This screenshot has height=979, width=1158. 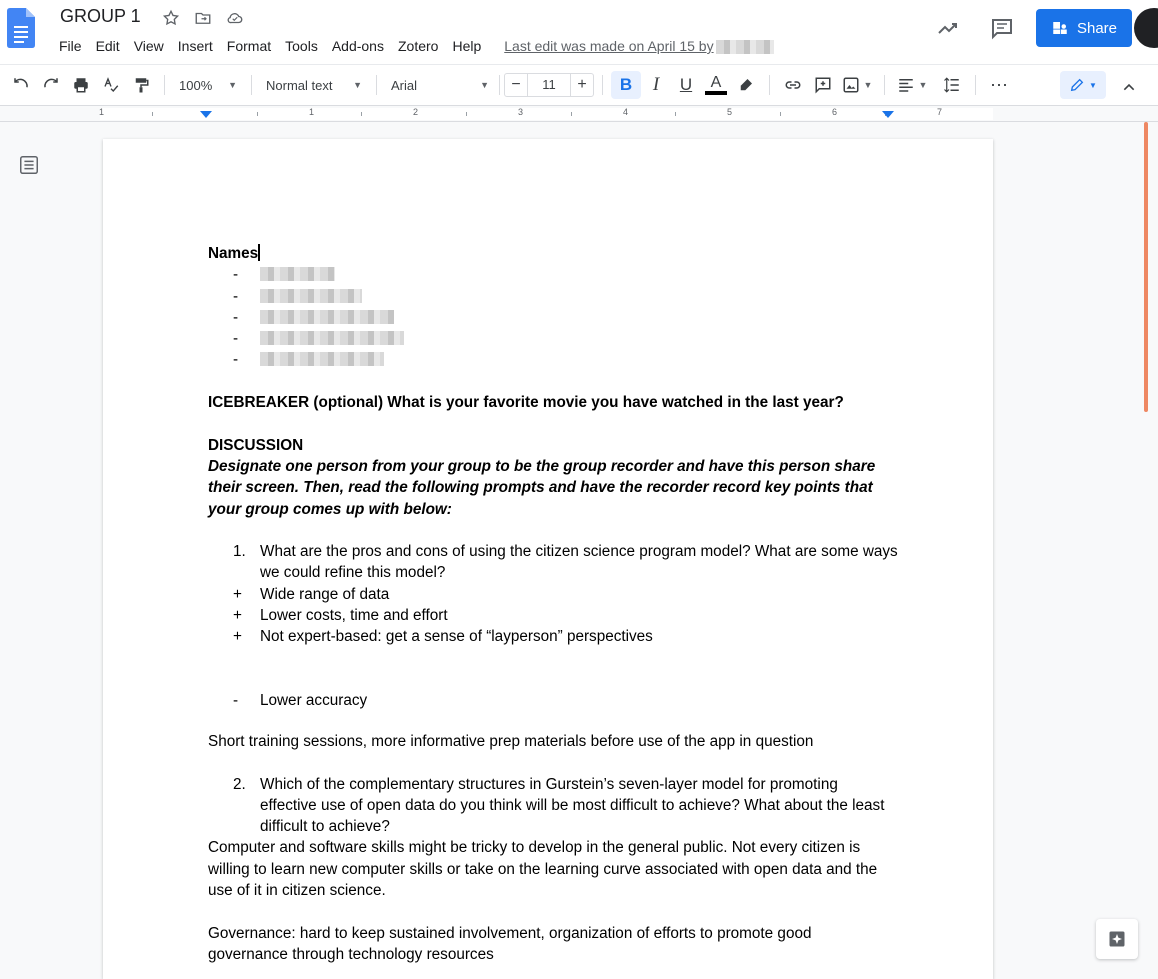 I want to click on bold-button: B, so click(x=626, y=85).